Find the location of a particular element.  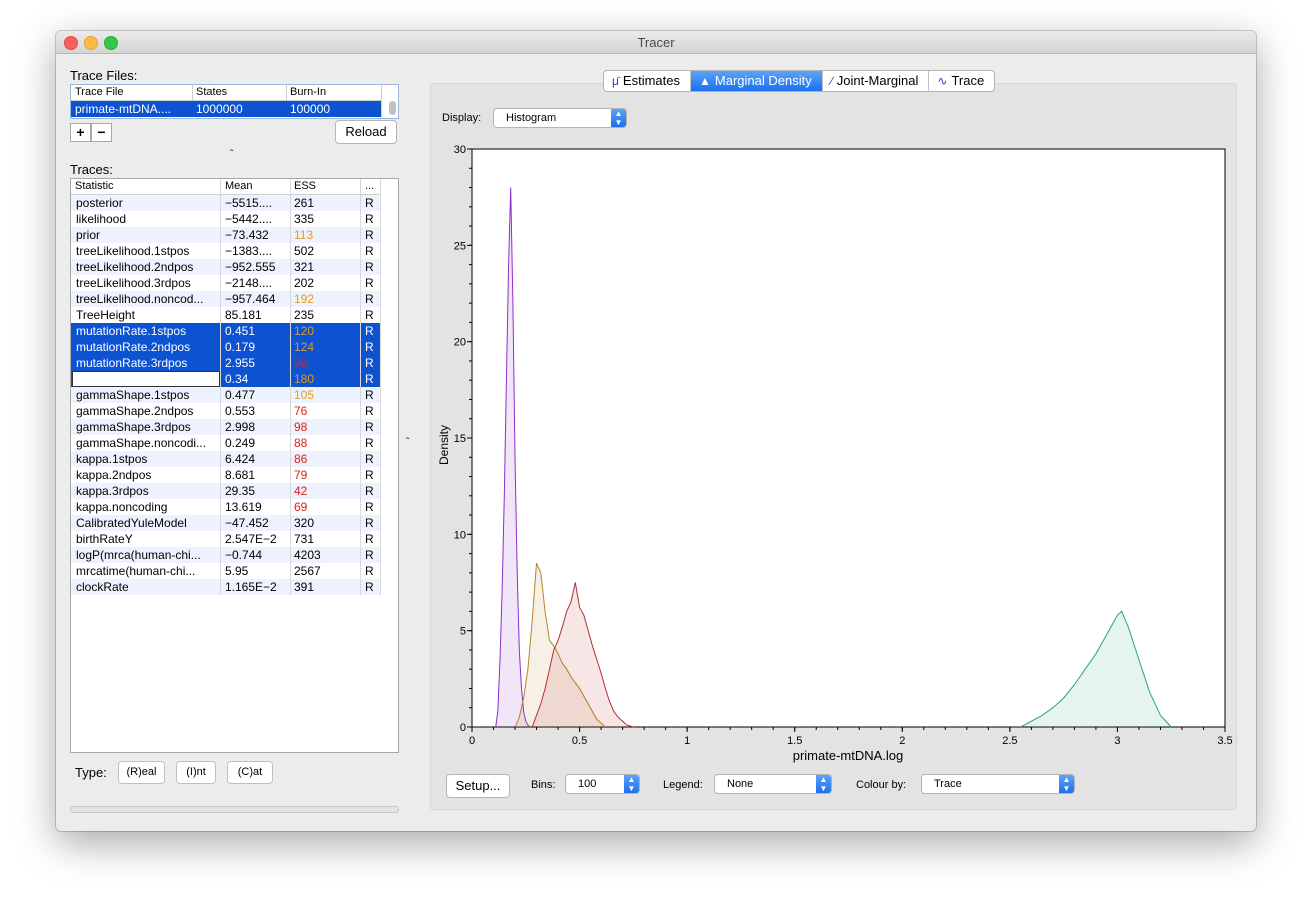

y-tick-label: 5 is located at coordinates (463, 632).